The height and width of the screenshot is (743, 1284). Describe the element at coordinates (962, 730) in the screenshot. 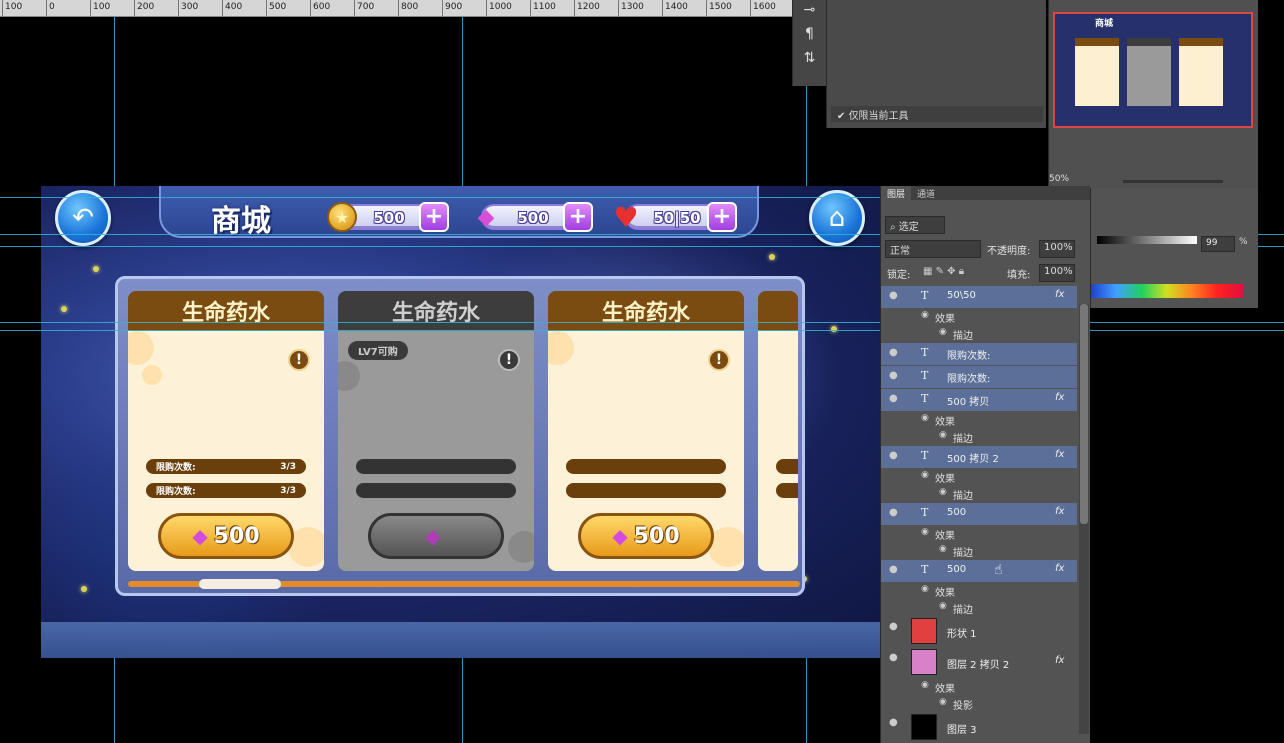

I see `layer-name: 图层 3` at that location.